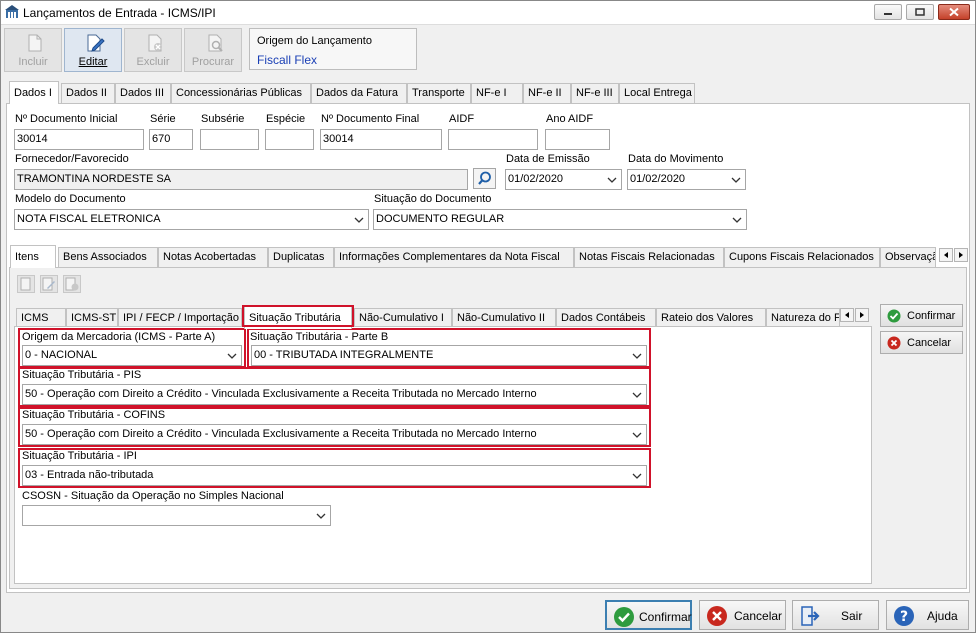 This screenshot has height=633, width=976. What do you see at coordinates (33, 50) in the screenshot?
I see `incluir-button: Incluir` at bounding box center [33, 50].